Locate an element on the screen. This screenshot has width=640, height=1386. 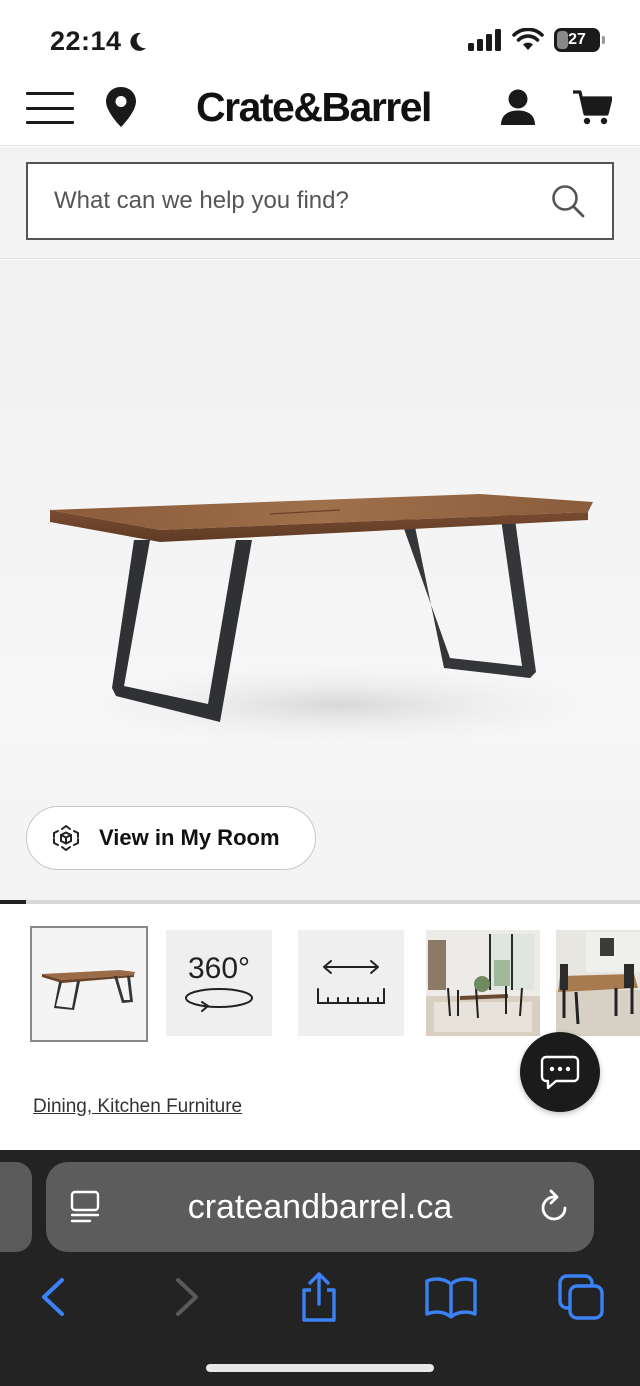
ruler-dimensions-icon is located at coordinates (351, 982).